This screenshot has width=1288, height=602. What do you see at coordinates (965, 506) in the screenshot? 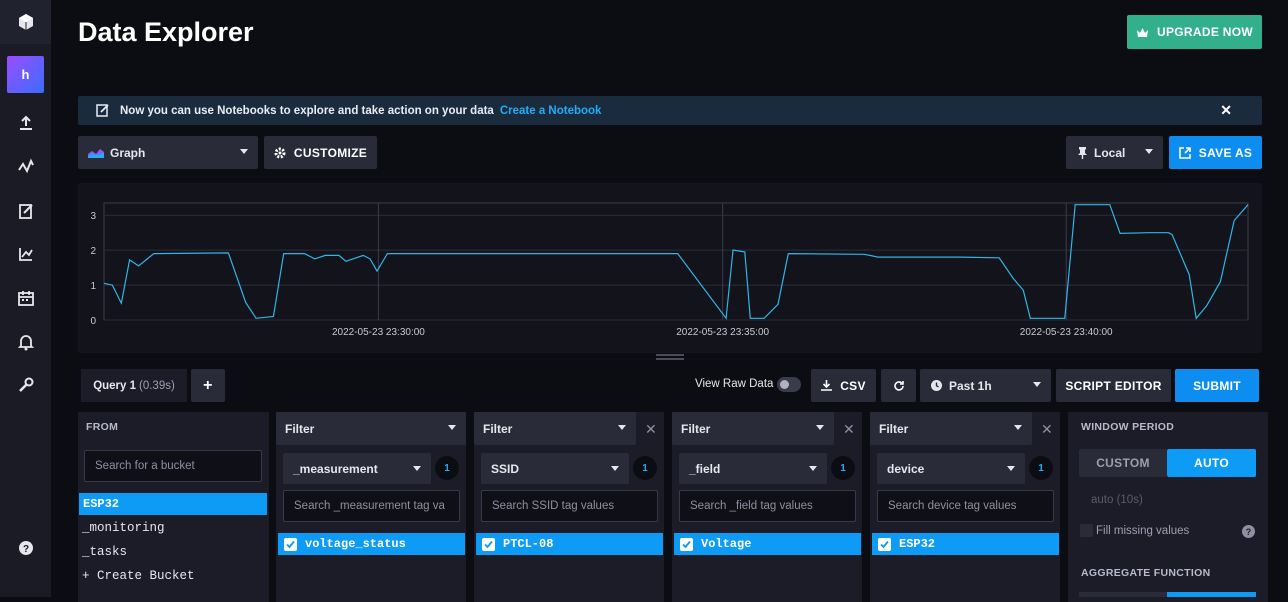
I see `tag-search-input: Search device tag values` at bounding box center [965, 506].